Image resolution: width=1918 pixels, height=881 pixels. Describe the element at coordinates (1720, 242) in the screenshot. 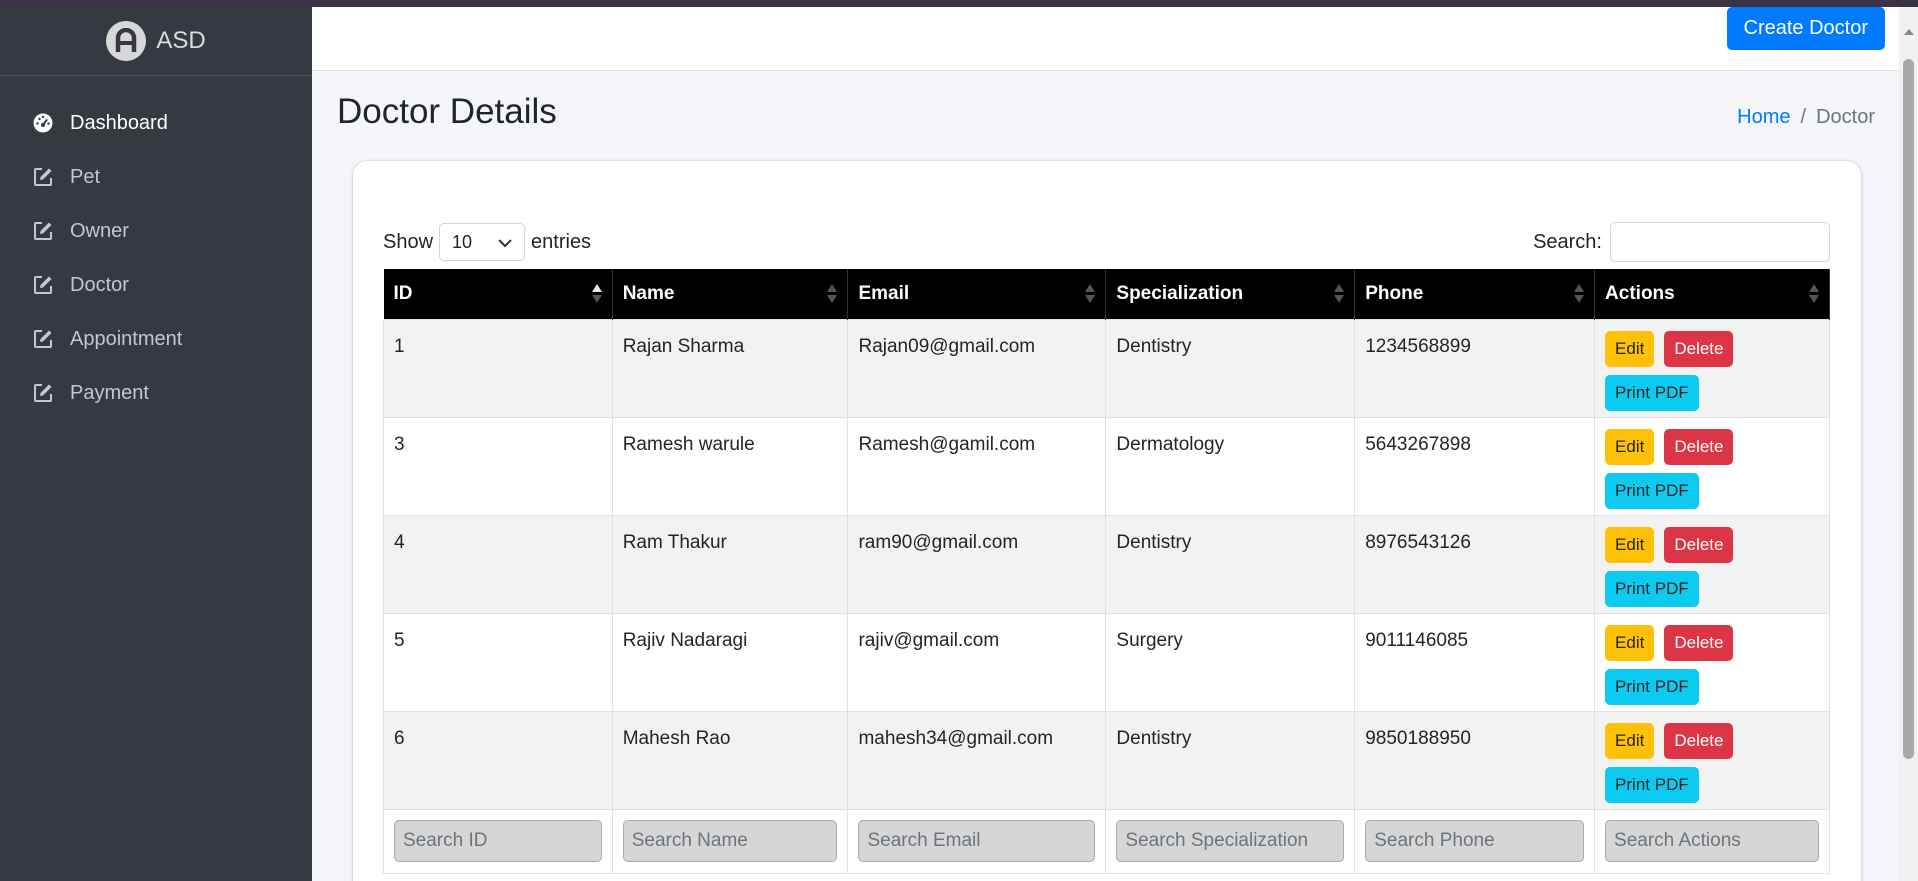

I see `search-input` at that location.